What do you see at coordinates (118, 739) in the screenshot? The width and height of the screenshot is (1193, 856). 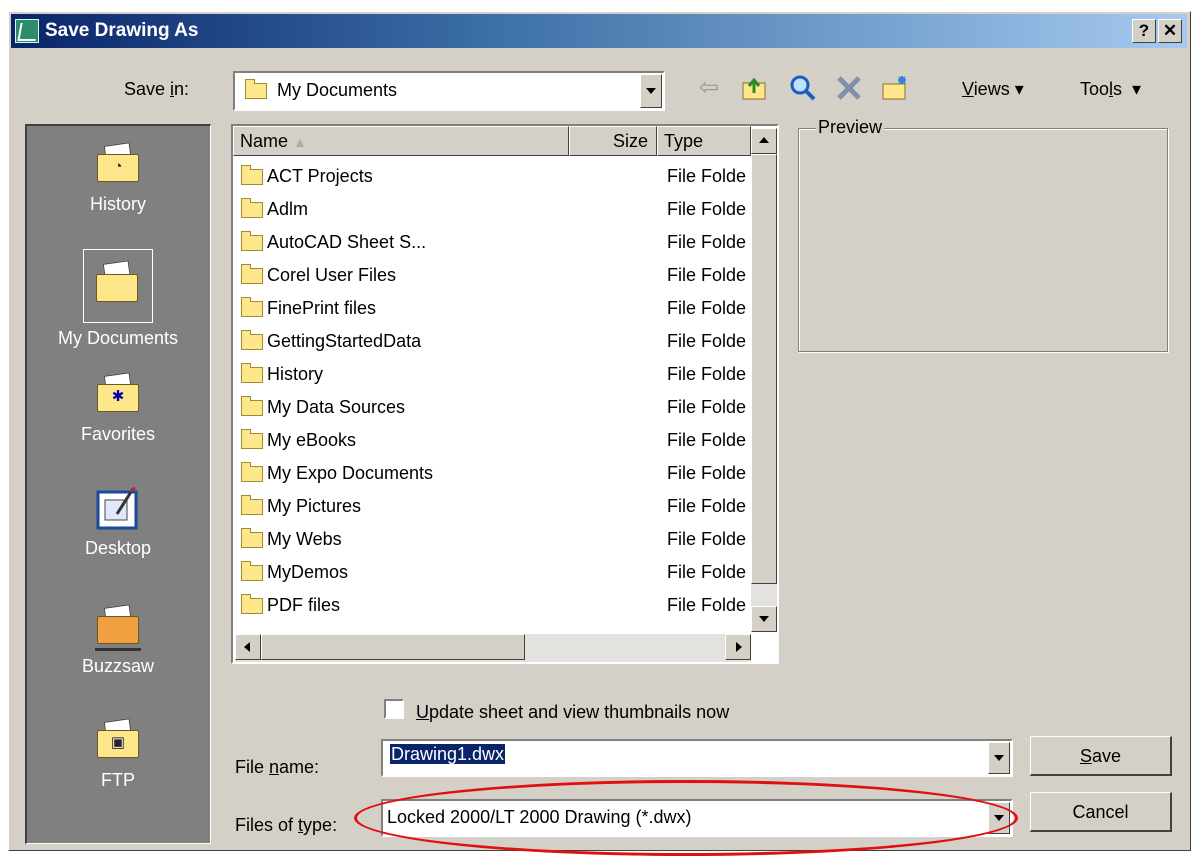 I see `ftp-icon: ▣` at bounding box center [118, 739].